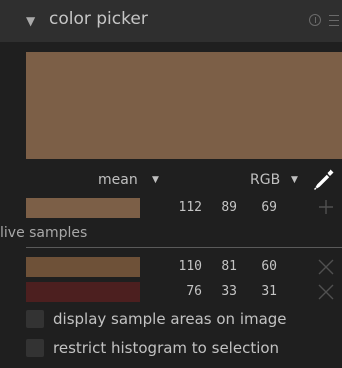  Describe the element at coordinates (190, 266) in the screenshot. I see `live-sample-r: 110` at that location.